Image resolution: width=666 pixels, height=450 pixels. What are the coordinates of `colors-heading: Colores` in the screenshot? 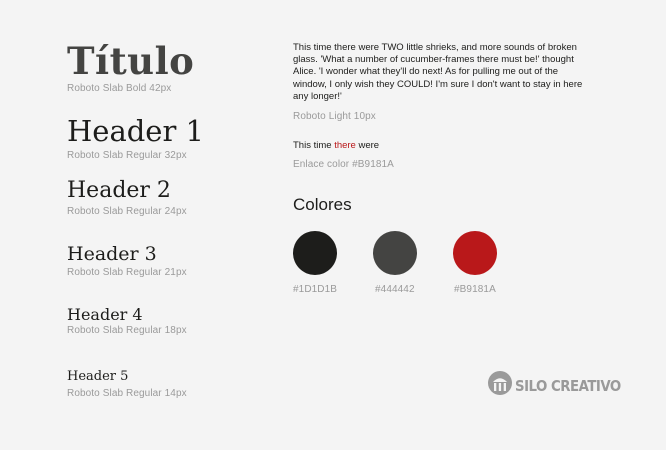 It's located at (322, 204).